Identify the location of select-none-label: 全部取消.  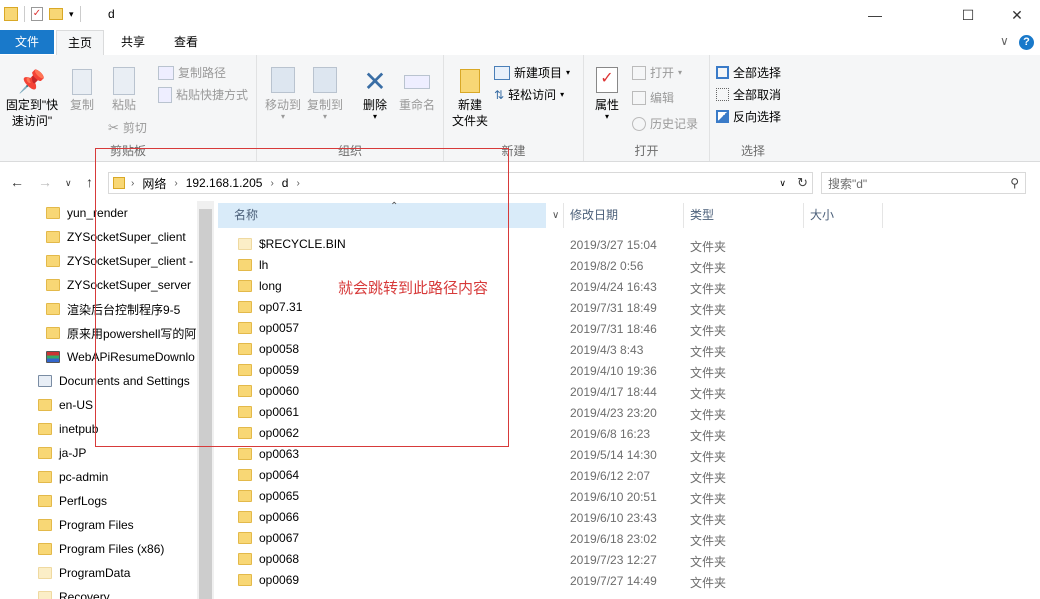
(757, 95).